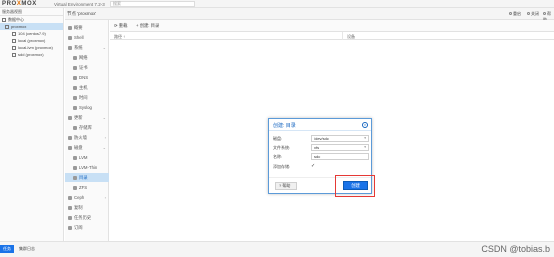 The height and width of the screenshot is (257, 554). What do you see at coordinates (152, 4) in the screenshot?
I see `search-input: 搜索` at bounding box center [152, 4].